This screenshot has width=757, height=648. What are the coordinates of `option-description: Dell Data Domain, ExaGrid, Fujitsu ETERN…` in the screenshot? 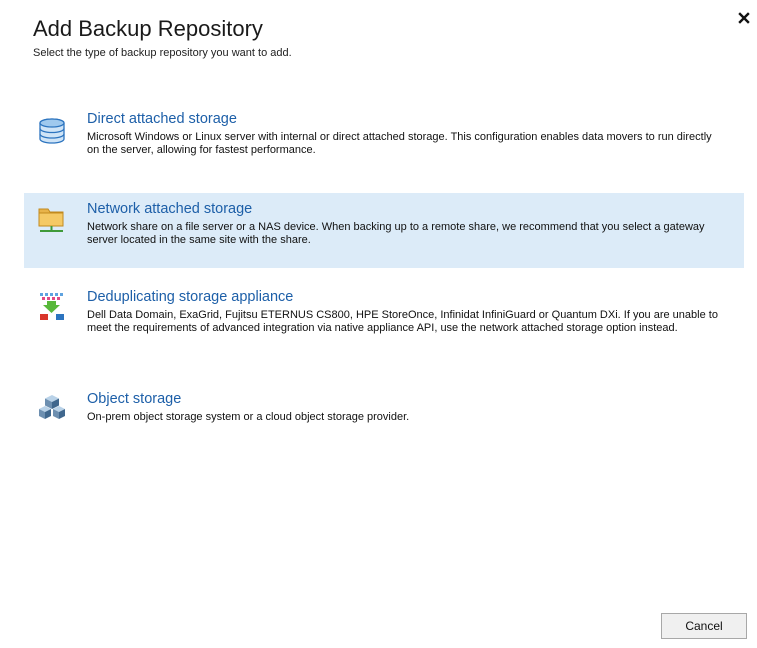 It's located at (402, 321).